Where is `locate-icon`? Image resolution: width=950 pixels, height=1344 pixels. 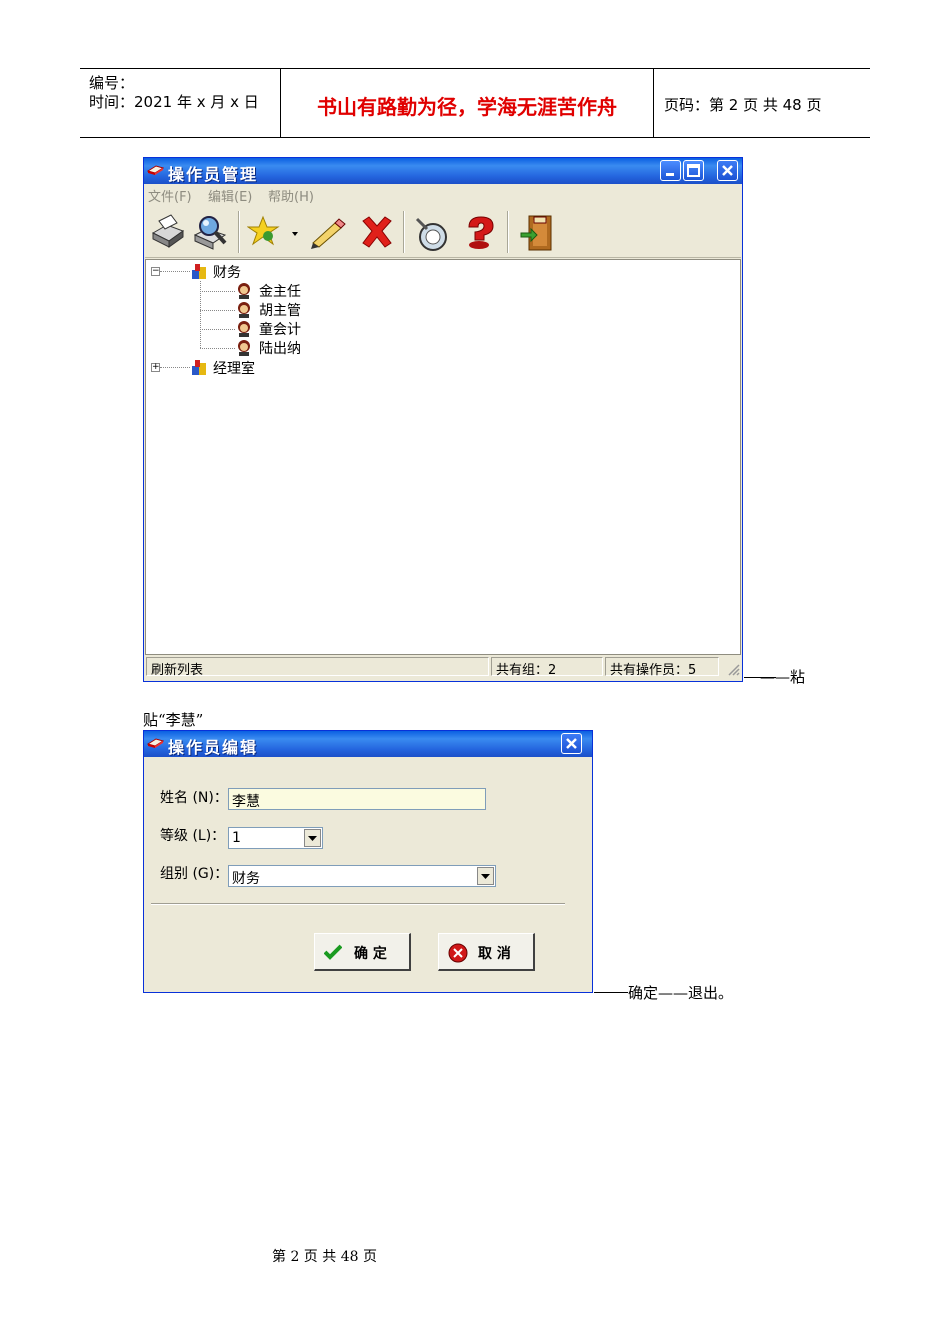
locate-icon is located at coordinates (431, 233).